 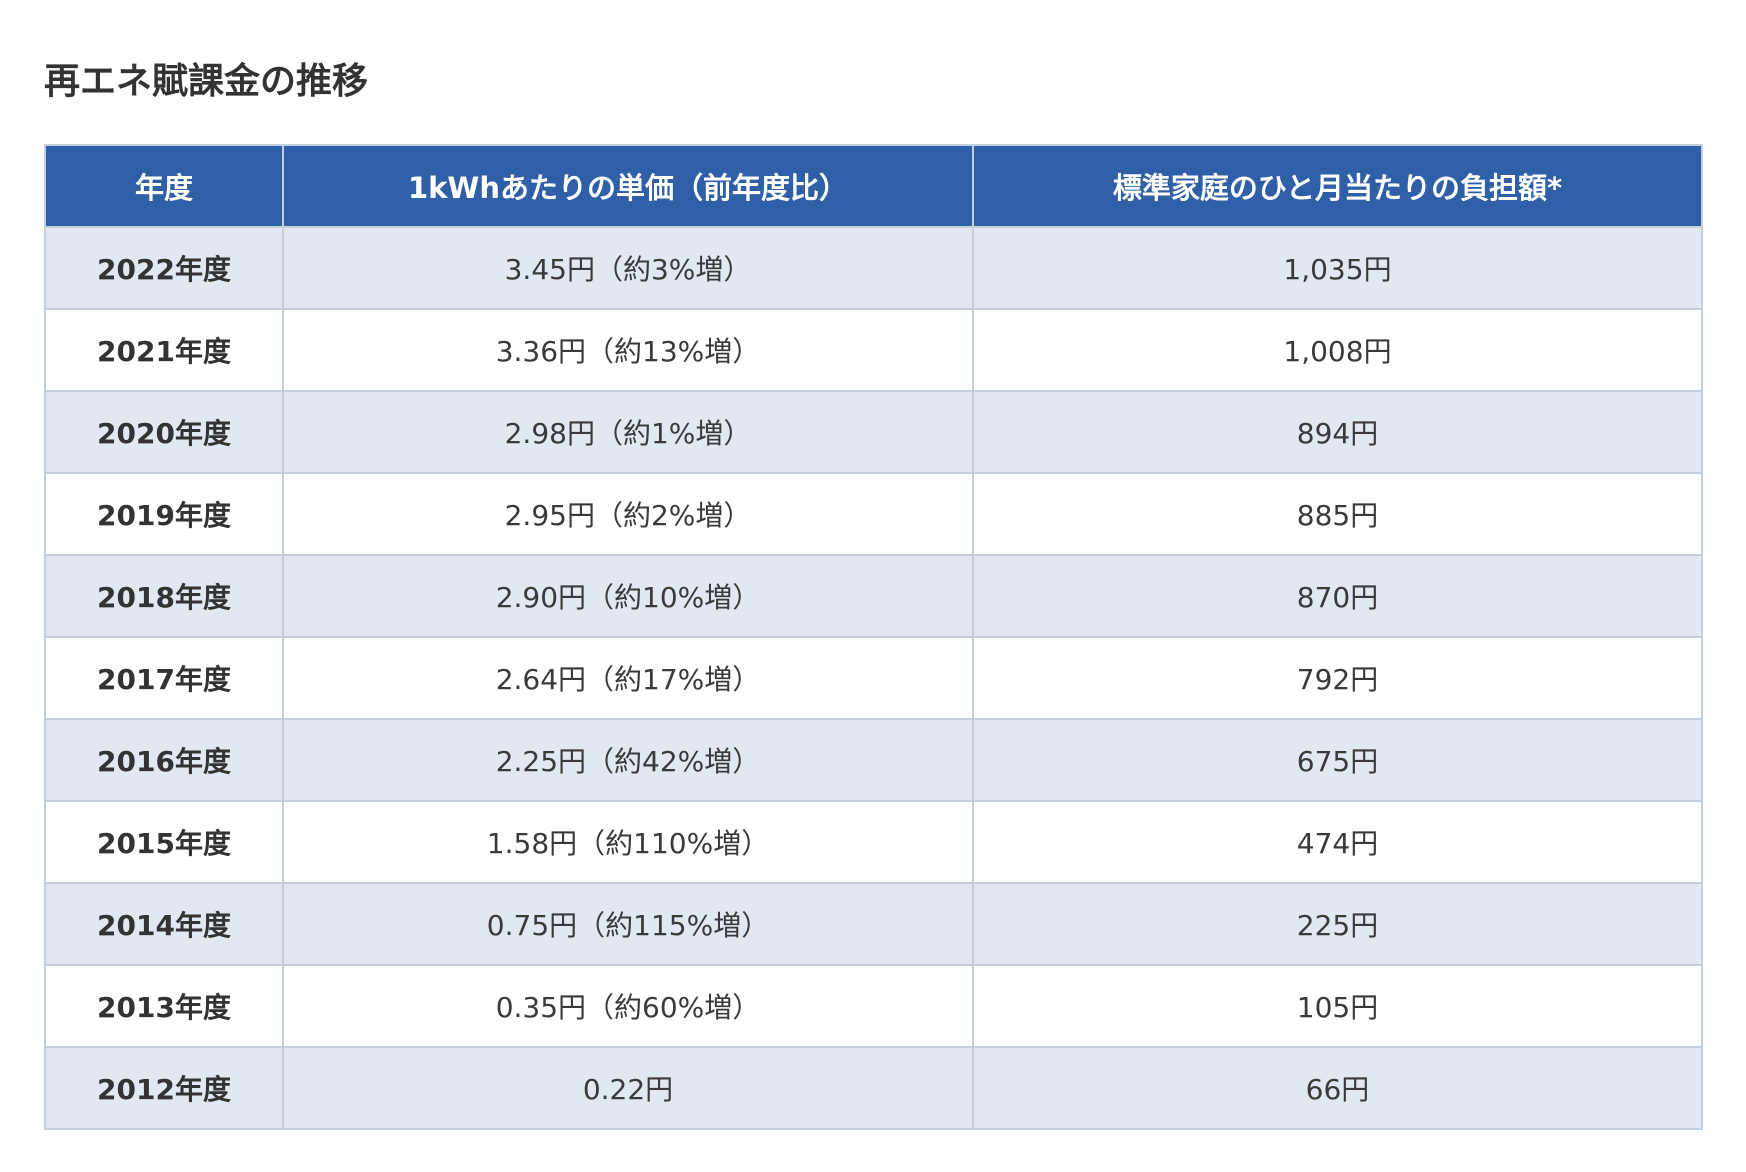 What do you see at coordinates (164, 1088) in the screenshot?
I see `cell-year: 2012年度` at bounding box center [164, 1088].